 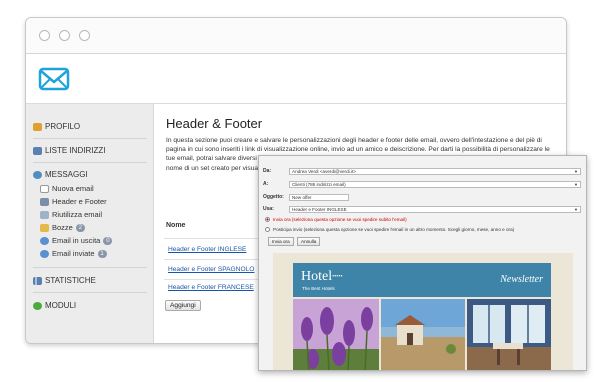 I want to click on sent-icon, so click(x=44, y=253).